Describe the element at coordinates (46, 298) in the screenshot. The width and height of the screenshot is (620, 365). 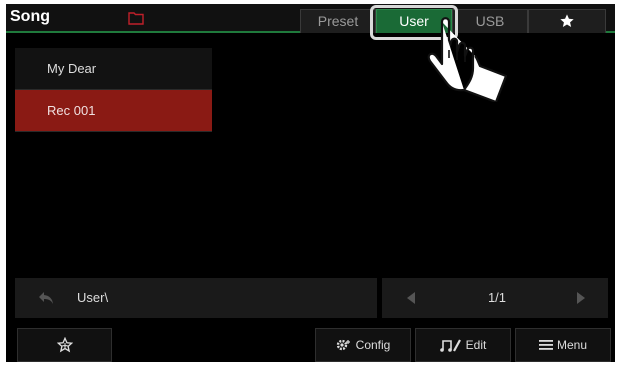
I see `back-arrow-icon` at that location.